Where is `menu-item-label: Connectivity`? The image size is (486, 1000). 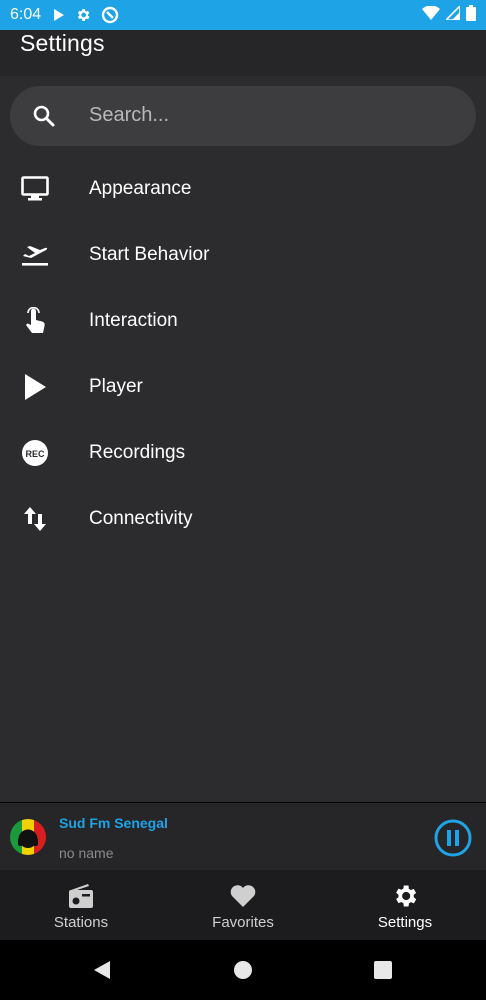 menu-item-label: Connectivity is located at coordinates (141, 518).